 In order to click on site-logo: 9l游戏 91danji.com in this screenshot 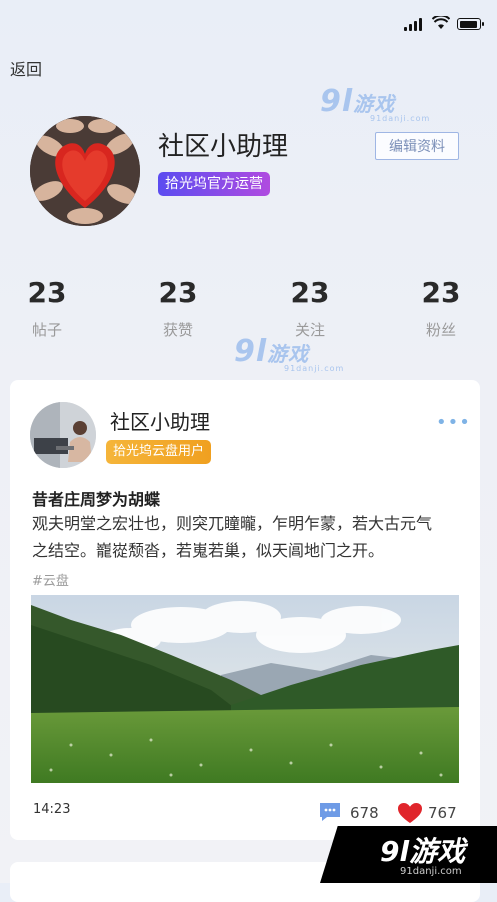, I will do `click(408, 854)`.